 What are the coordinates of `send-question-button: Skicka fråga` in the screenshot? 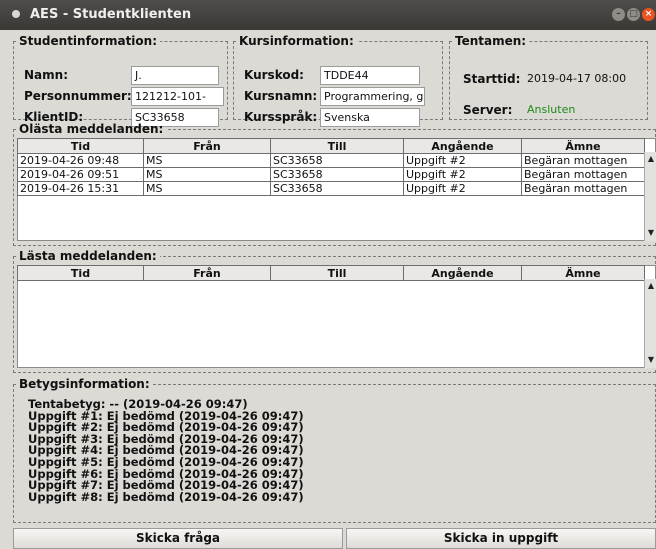 It's located at (178, 538).